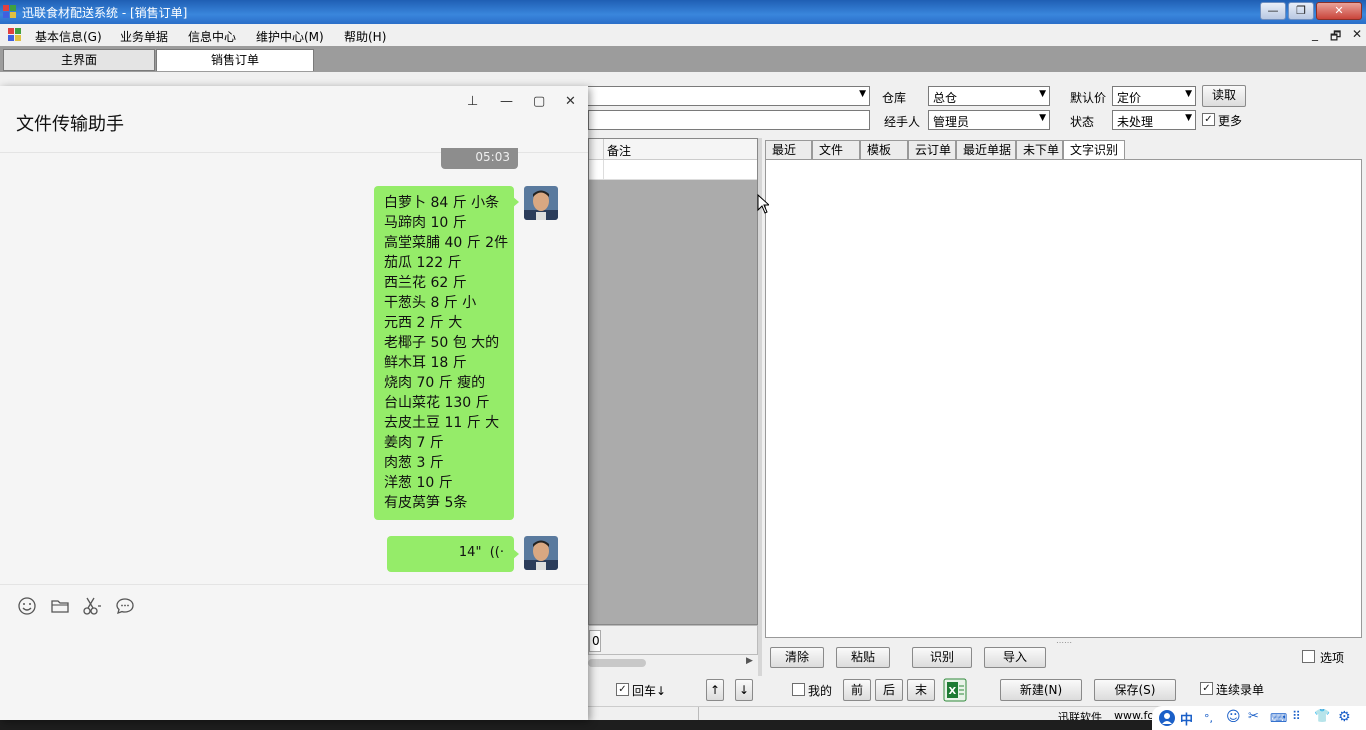 The width and height of the screenshot is (1366, 730). Describe the element at coordinates (1167, 719) in the screenshot. I see `user-icon` at that location.